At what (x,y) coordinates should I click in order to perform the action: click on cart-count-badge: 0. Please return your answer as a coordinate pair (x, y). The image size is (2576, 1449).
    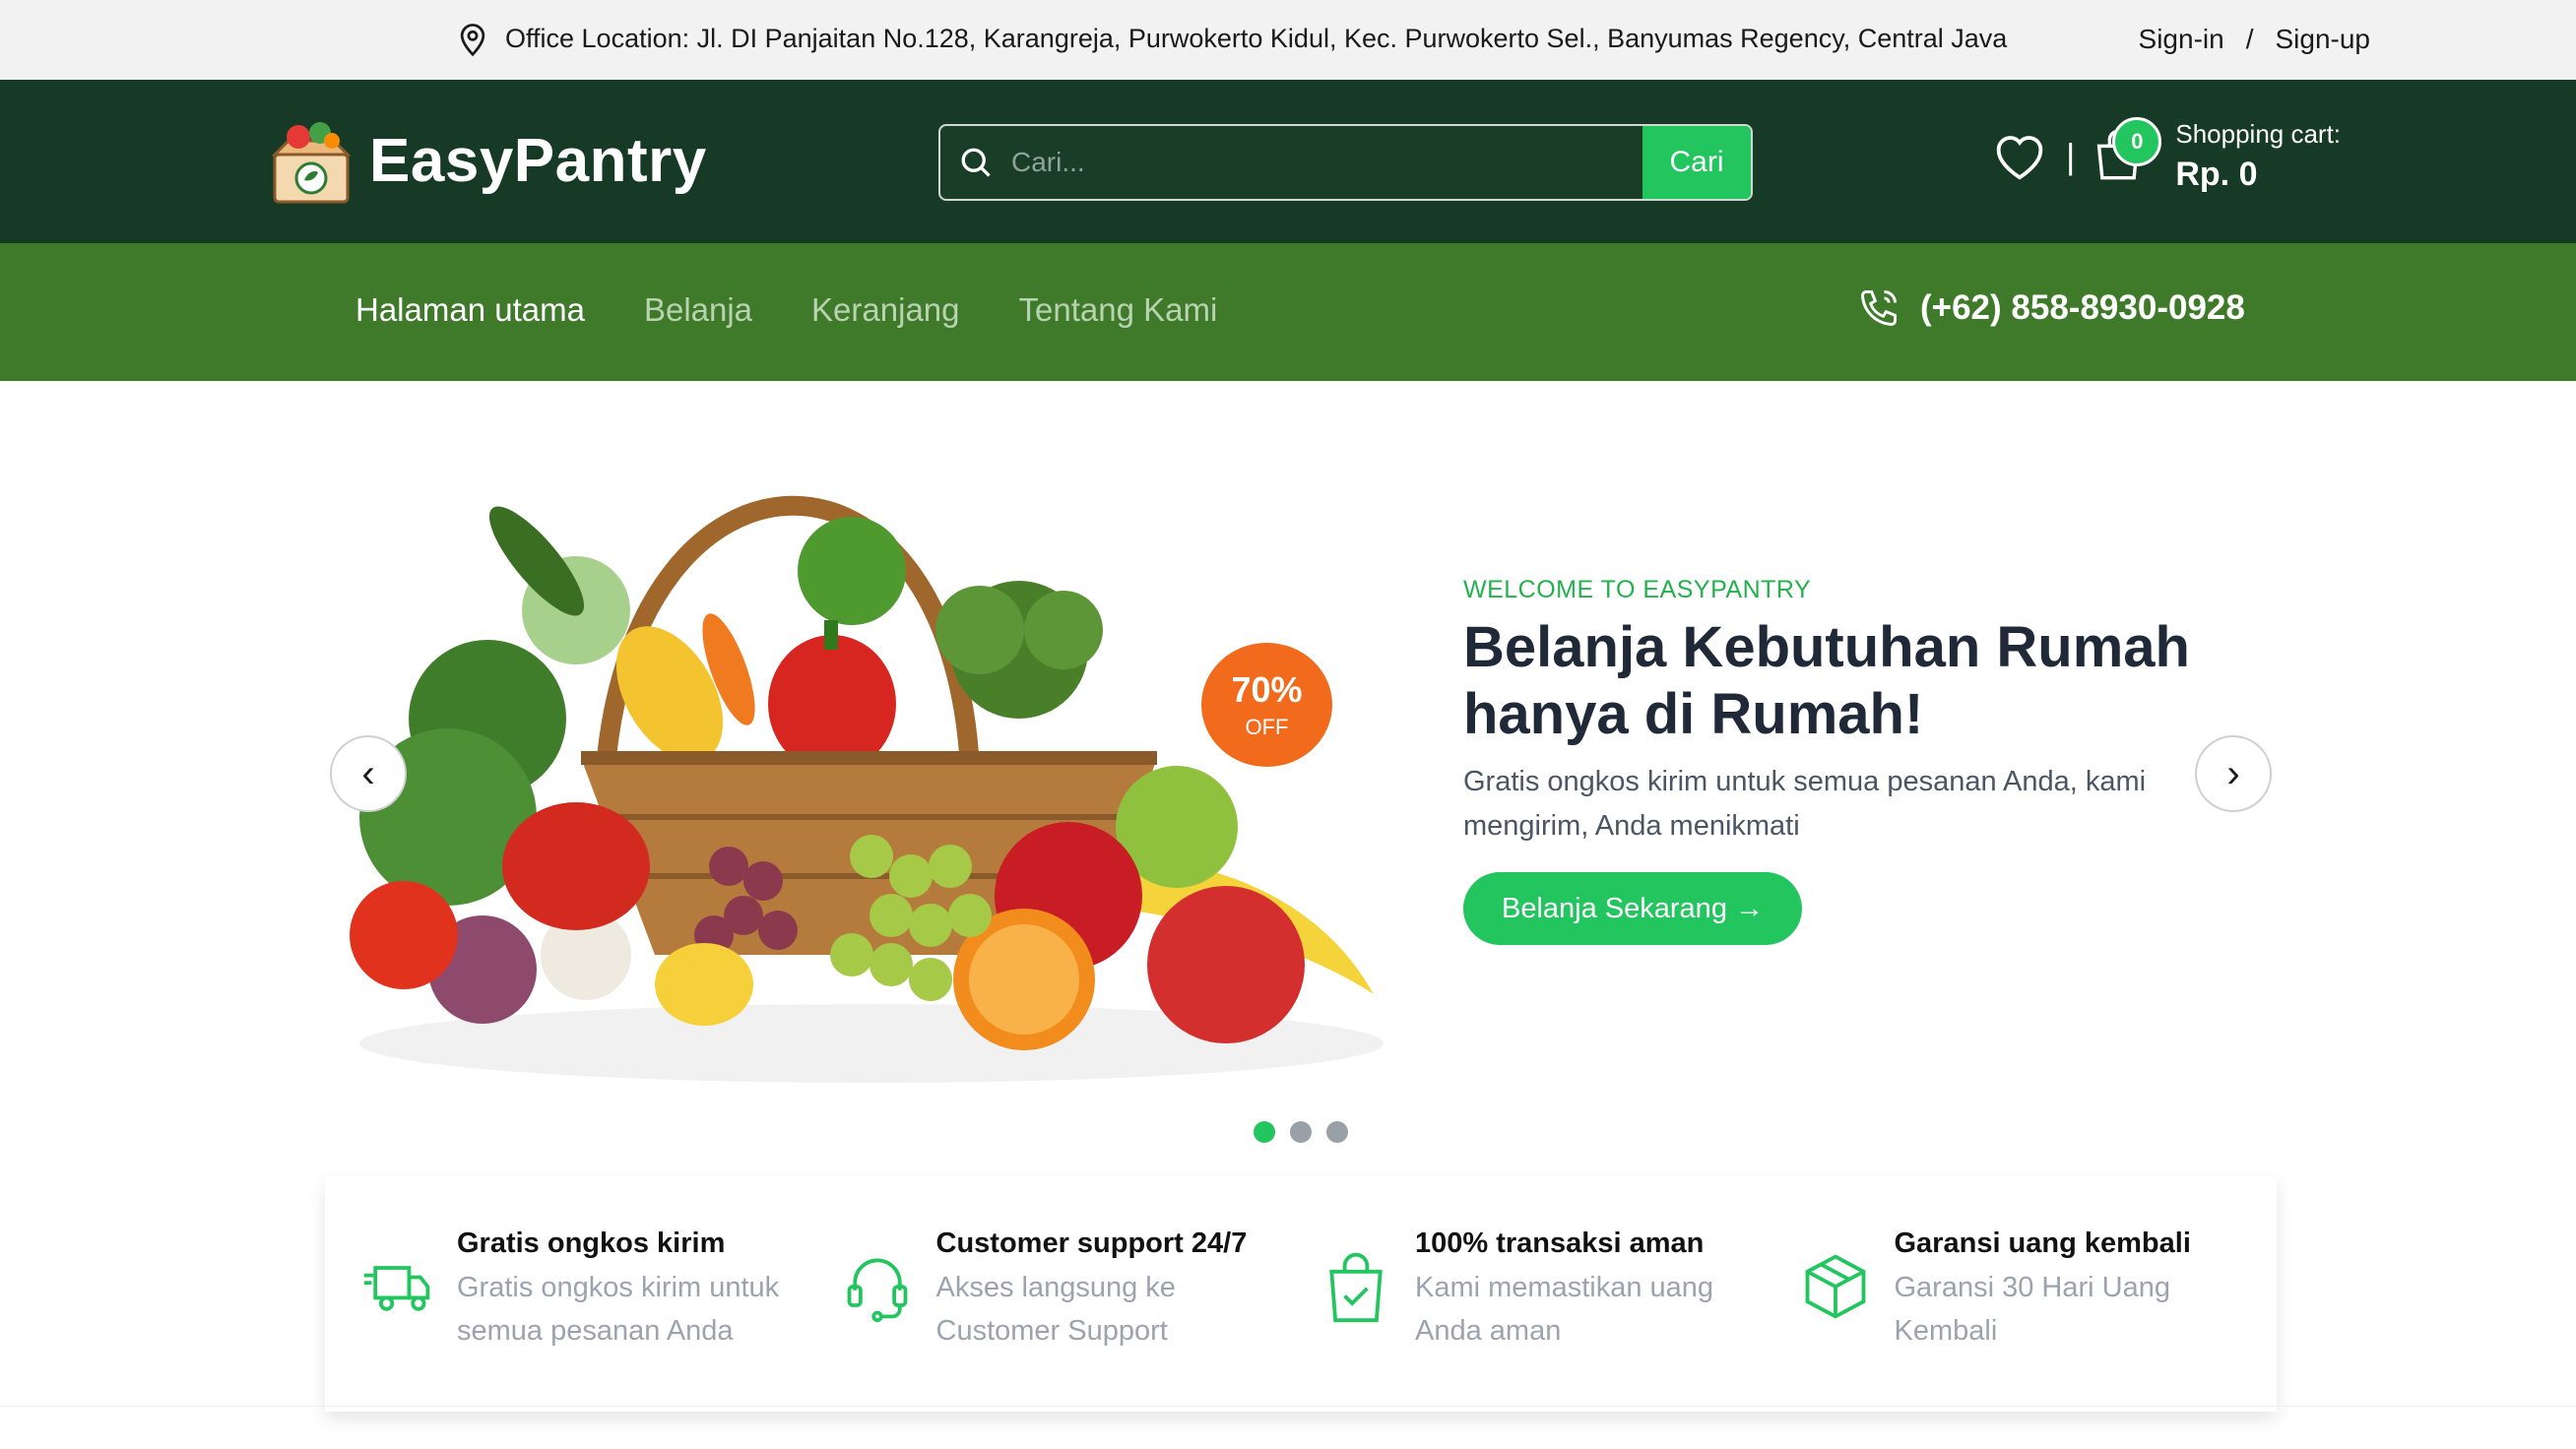
    Looking at the image, I should click on (2137, 141).